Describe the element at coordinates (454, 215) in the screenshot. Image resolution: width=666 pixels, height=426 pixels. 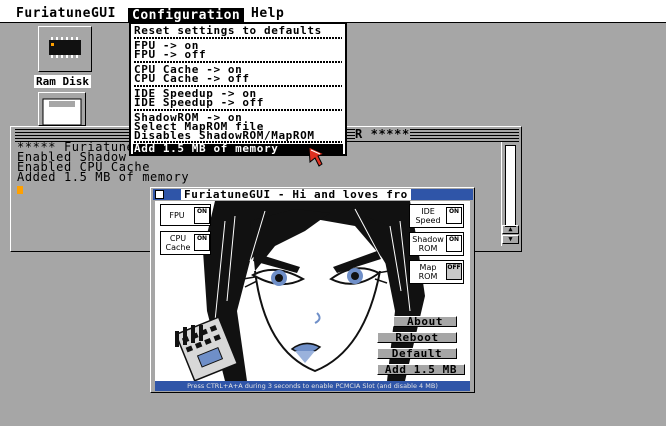
I see `ide-speed-switch: ON` at that location.